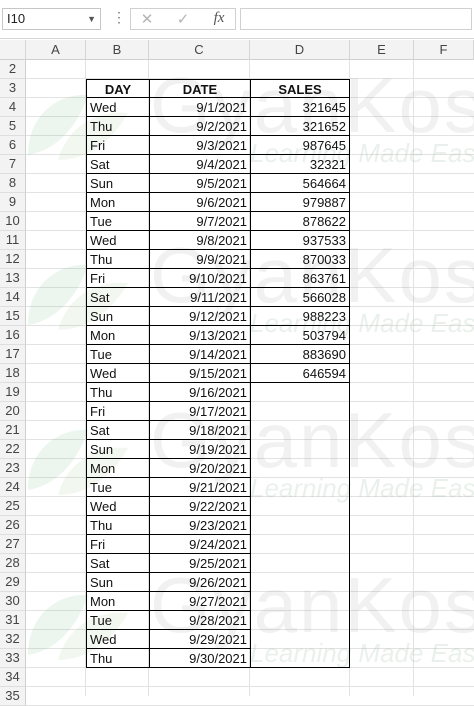  I want to click on sales-cell: 32321, so click(300, 164).